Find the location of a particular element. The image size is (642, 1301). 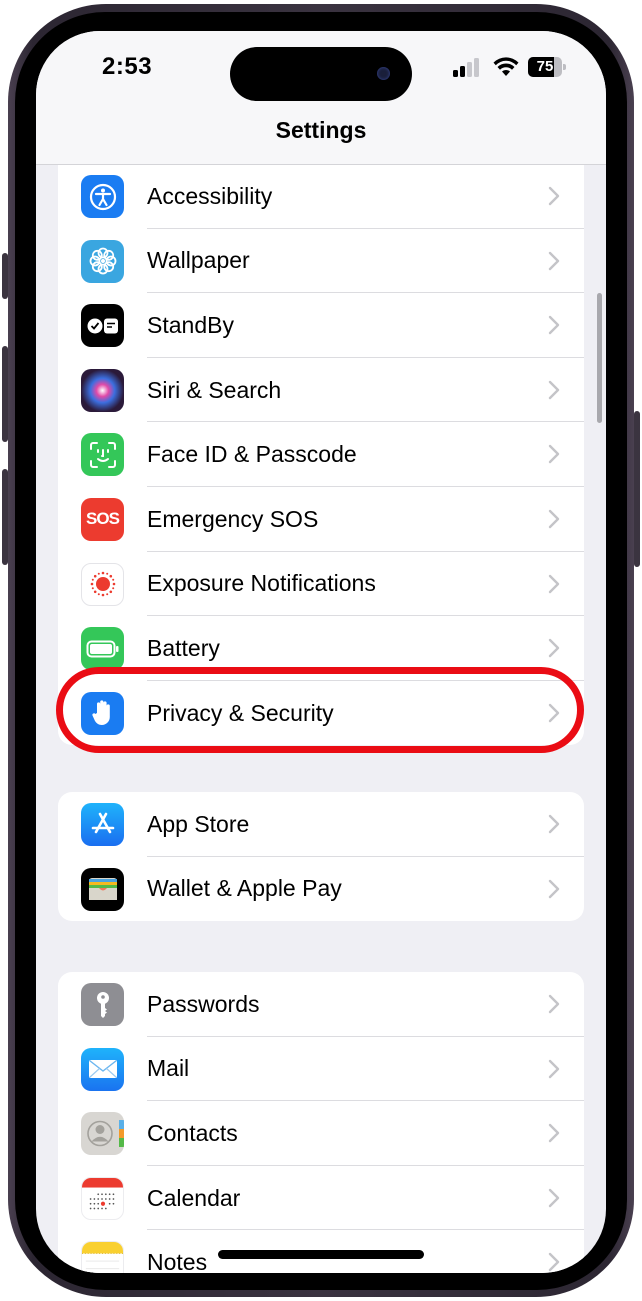

navigation-bar: 2:53 75 Settings is located at coordinates (321, 98).